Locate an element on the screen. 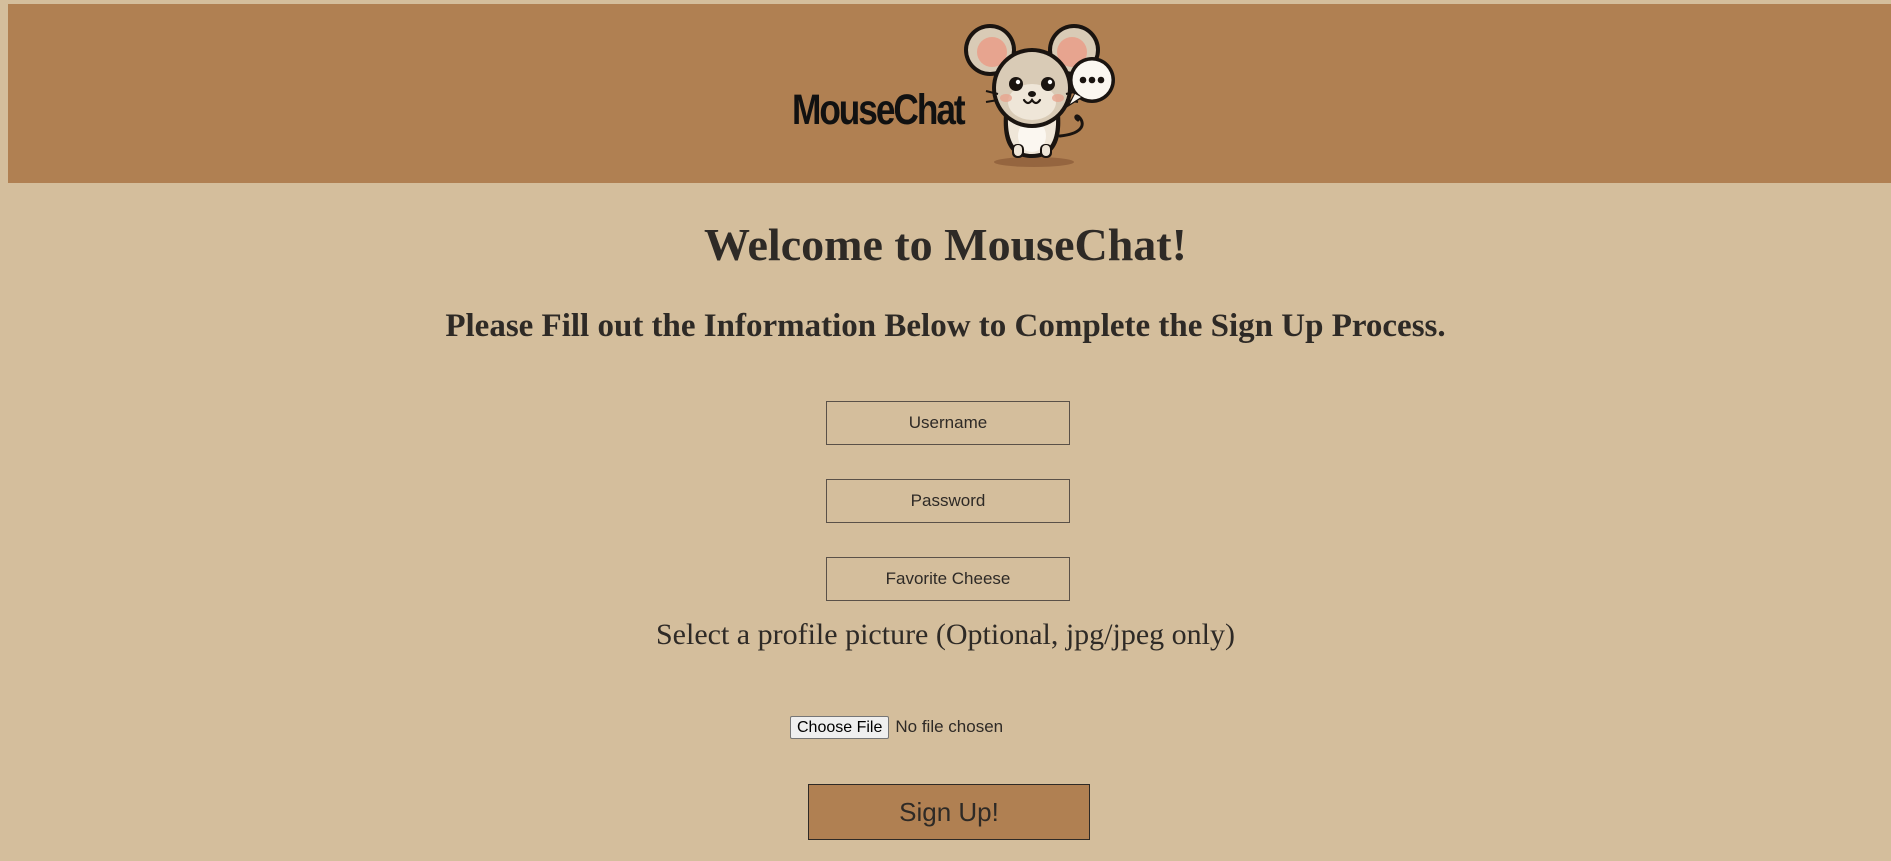 The width and height of the screenshot is (1891, 861). brand: MouseChat is located at coordinates (959, 93).